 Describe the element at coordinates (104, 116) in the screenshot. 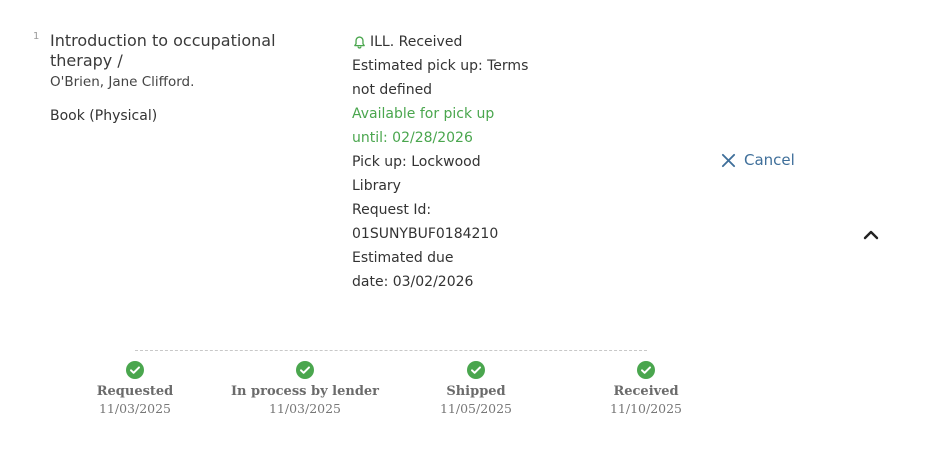

I see `item-format: Book (Physical)` at that location.